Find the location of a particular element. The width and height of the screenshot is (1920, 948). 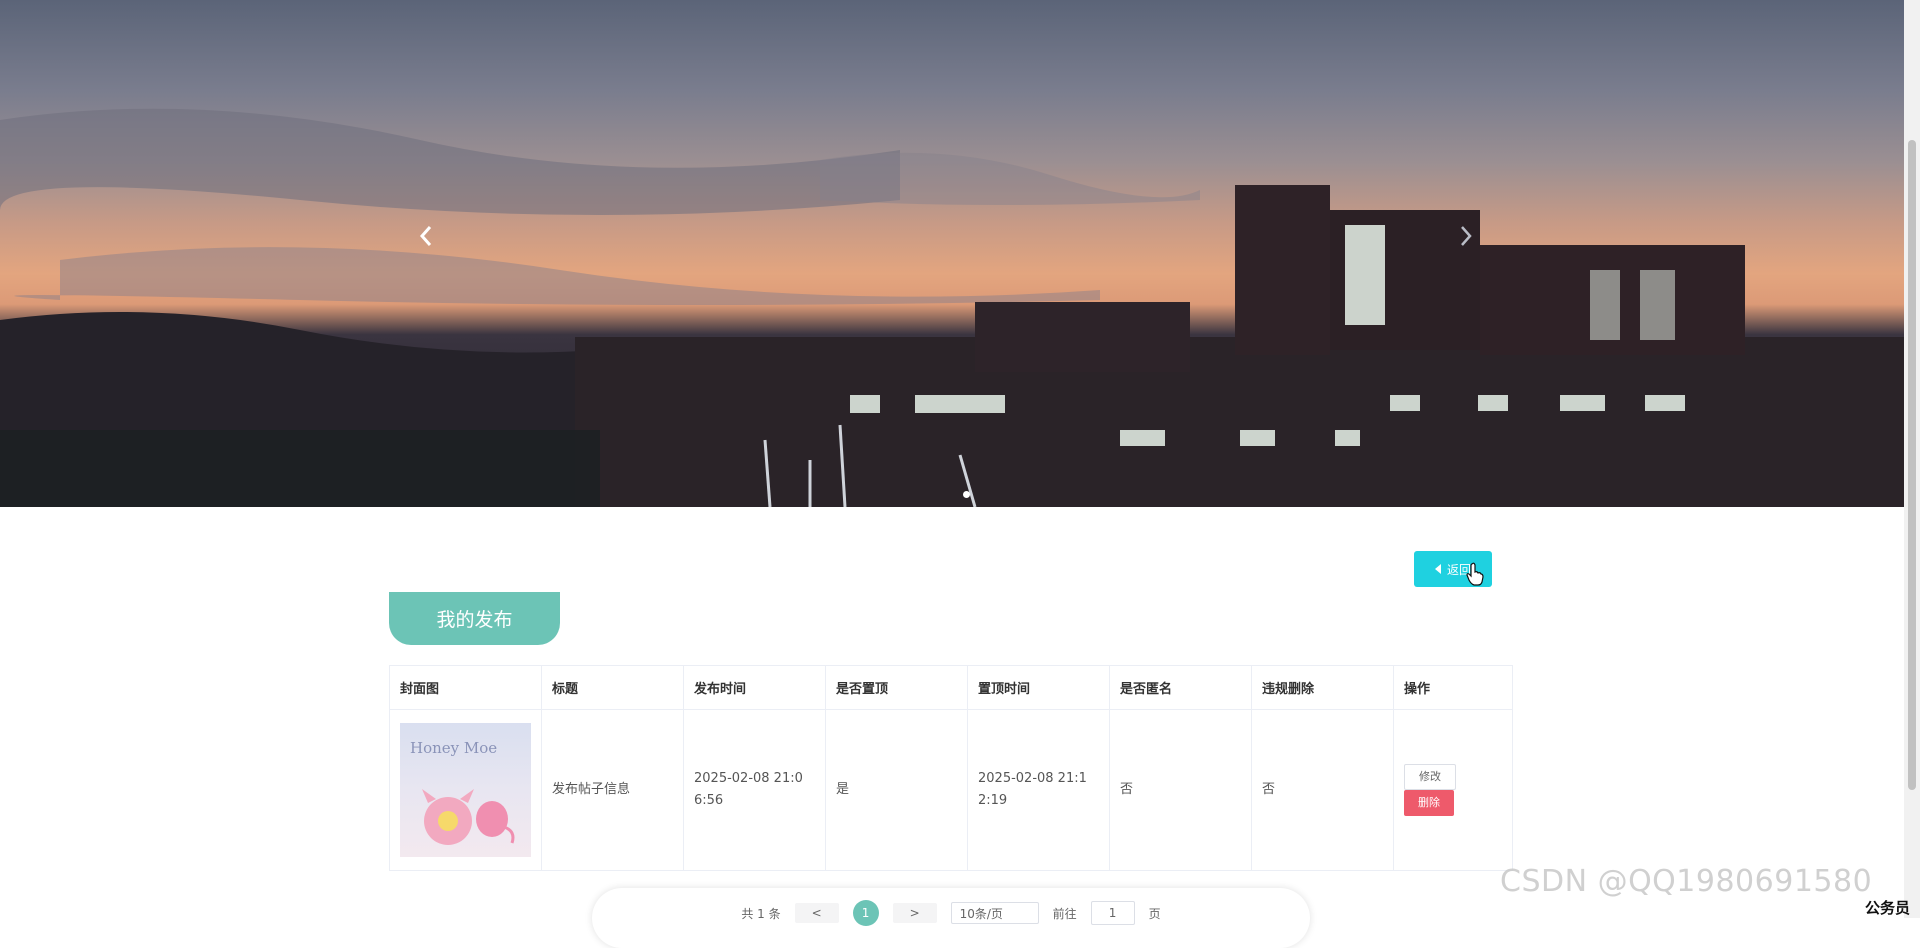

column-header-title: 标题 is located at coordinates (612, 687).